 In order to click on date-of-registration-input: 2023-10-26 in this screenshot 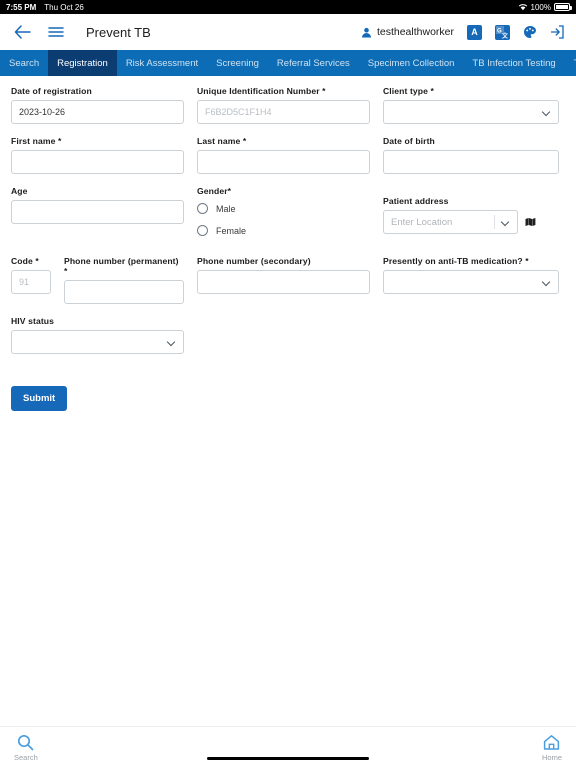, I will do `click(97, 112)`.